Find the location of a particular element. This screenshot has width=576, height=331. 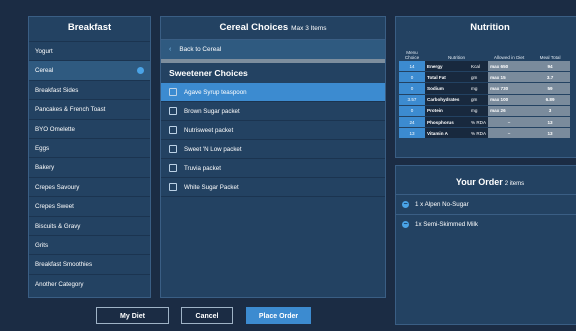

menu-choice-value: 13 is located at coordinates (412, 133).